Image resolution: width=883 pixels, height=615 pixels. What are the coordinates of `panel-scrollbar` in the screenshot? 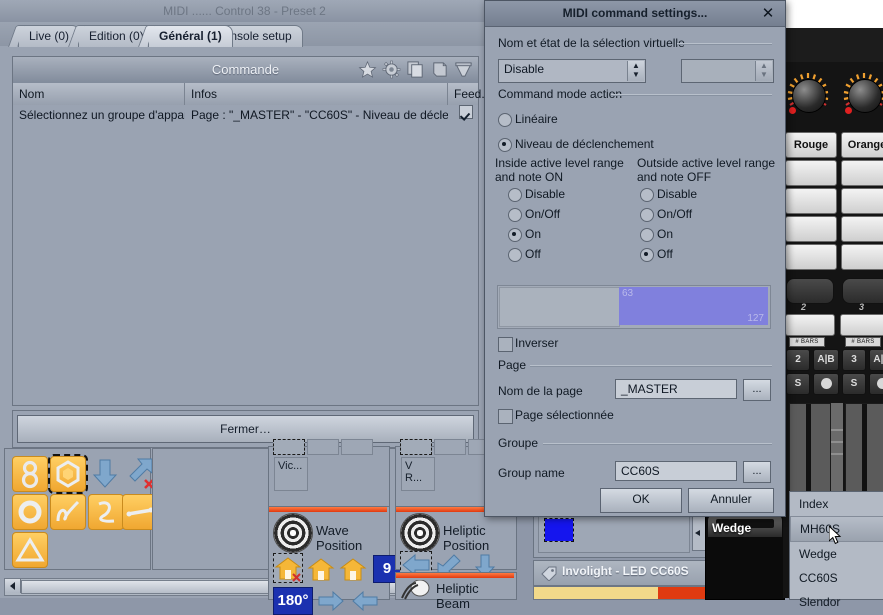 It's located at (699, 533).